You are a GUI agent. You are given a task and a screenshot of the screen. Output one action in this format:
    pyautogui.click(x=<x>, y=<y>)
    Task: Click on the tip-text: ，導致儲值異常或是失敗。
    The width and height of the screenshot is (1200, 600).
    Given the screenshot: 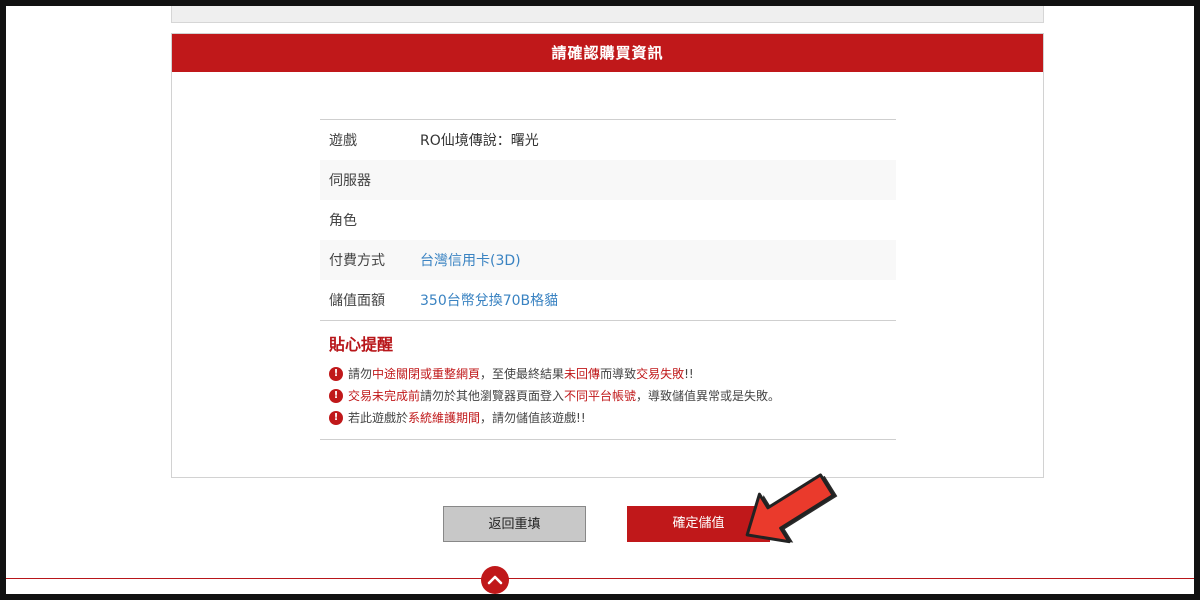 What is the action you would take?
    pyautogui.click(x=708, y=396)
    